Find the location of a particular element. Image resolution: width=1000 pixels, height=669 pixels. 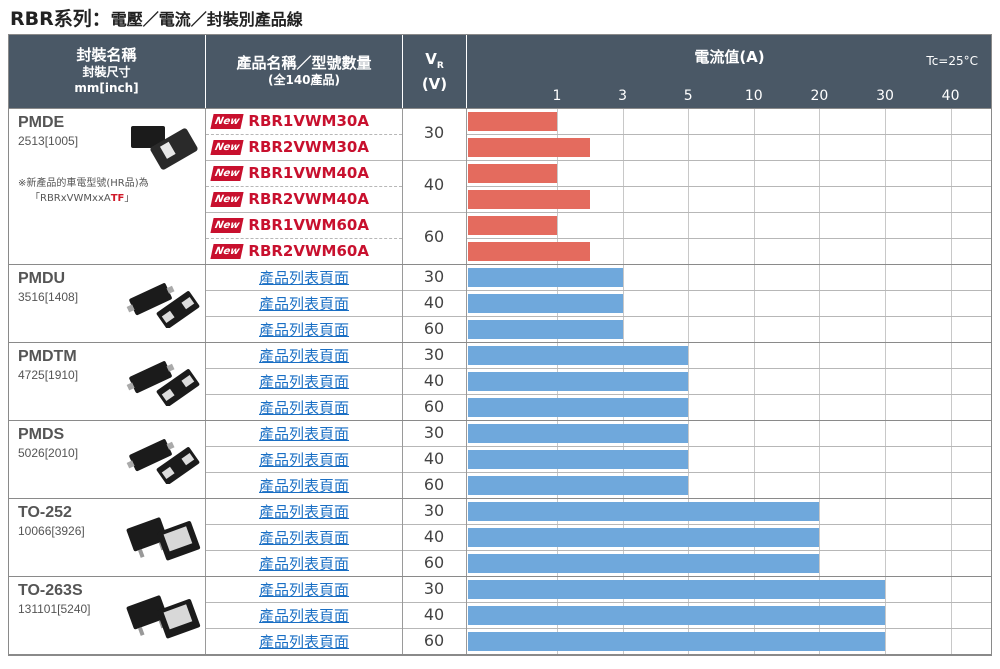

title-subtitle: 電壓／電流／封裝別產品線 is located at coordinates (206, 19).